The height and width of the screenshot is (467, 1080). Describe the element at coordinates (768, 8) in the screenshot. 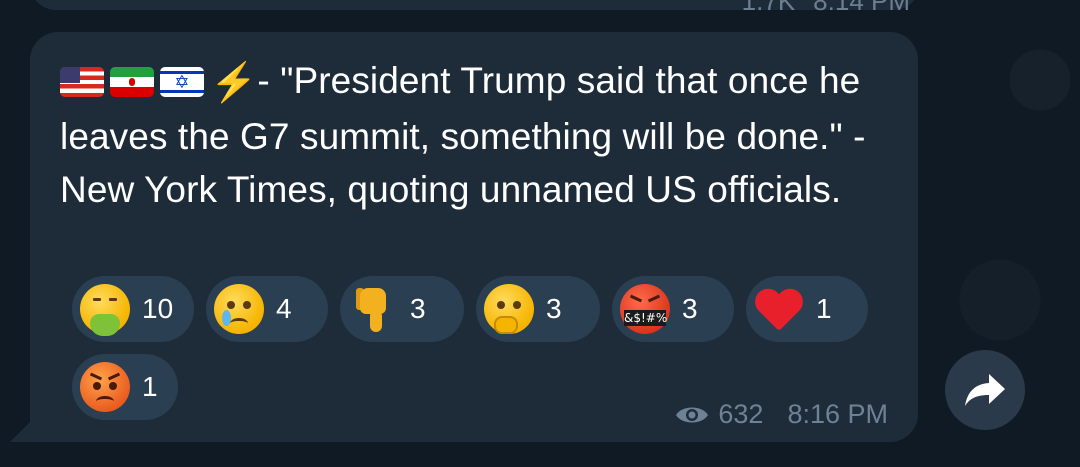

I see `previous-views: 1.7K` at that location.